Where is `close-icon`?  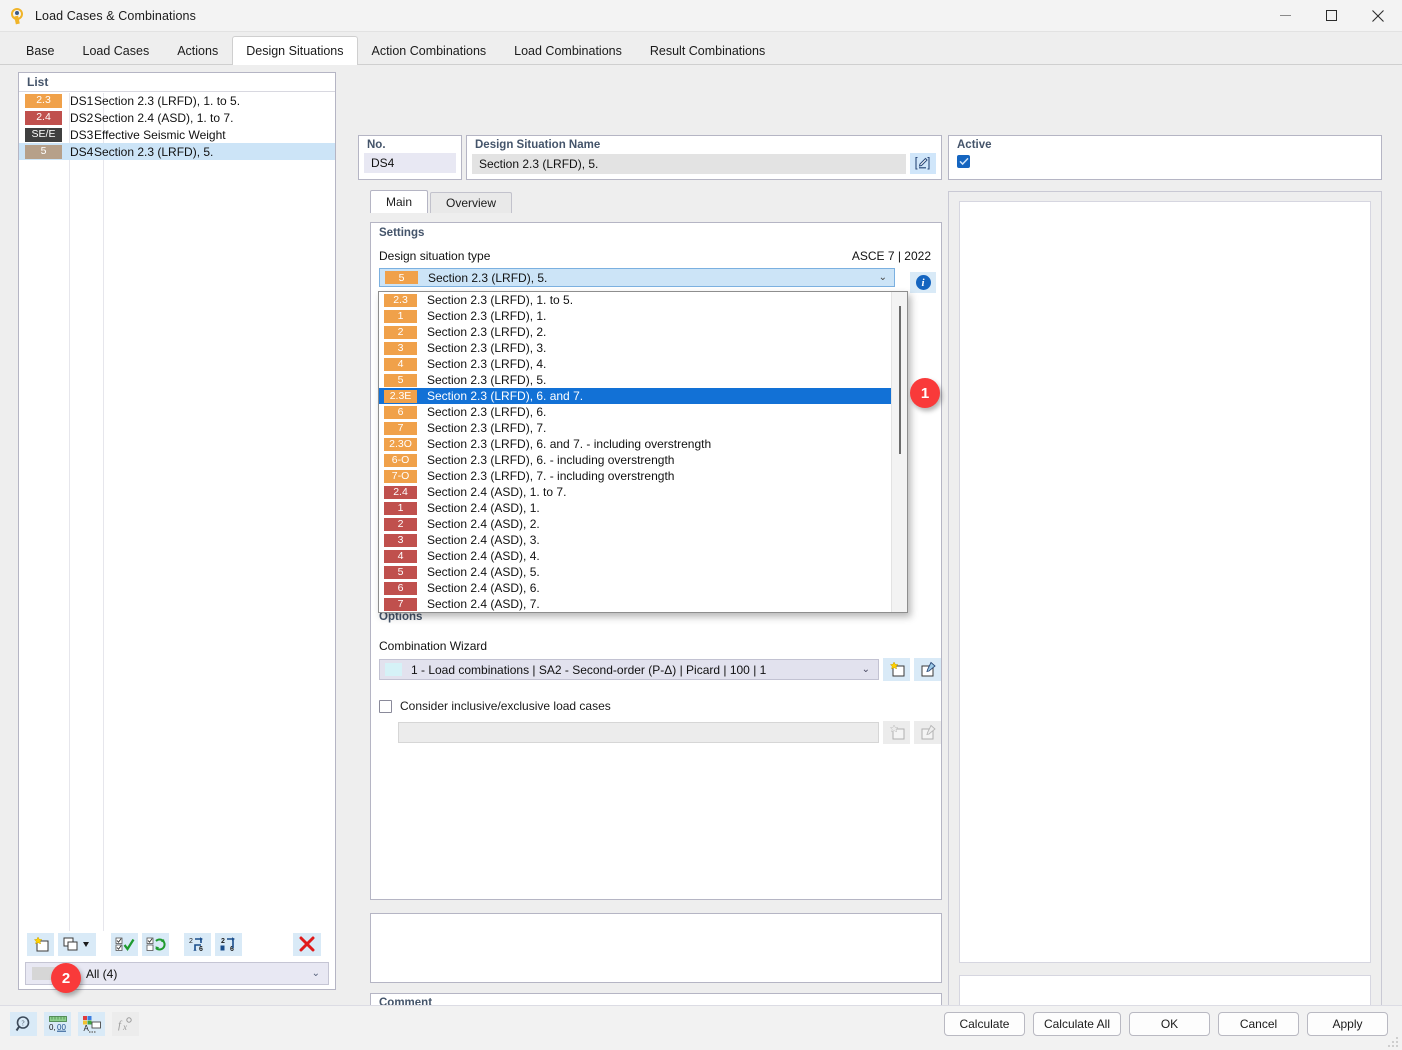 close-icon is located at coordinates (1378, 16).